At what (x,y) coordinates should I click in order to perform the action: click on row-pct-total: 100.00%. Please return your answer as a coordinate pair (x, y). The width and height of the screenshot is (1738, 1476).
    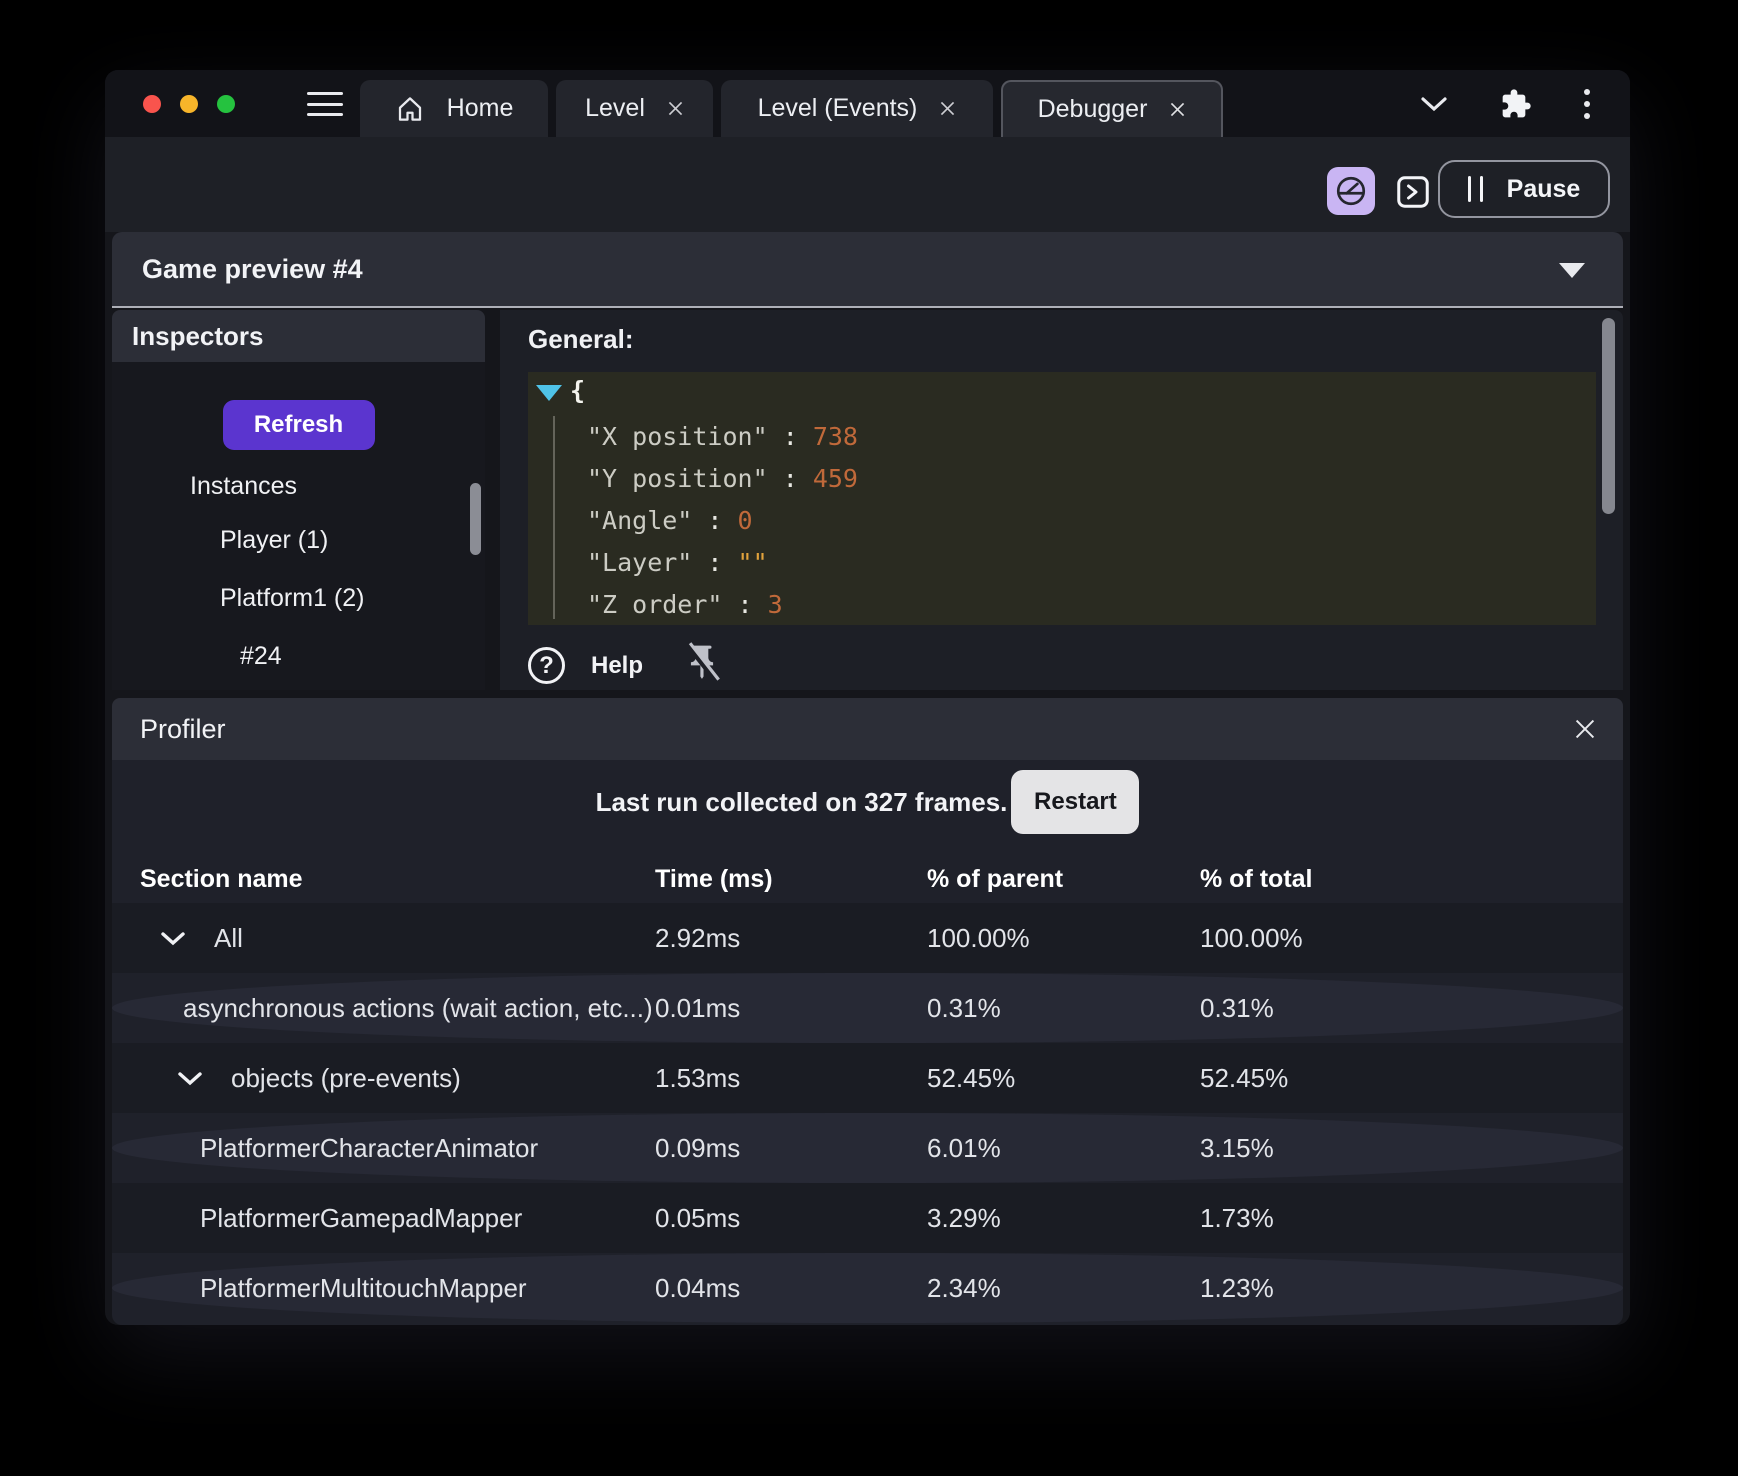
    Looking at the image, I should click on (1251, 937).